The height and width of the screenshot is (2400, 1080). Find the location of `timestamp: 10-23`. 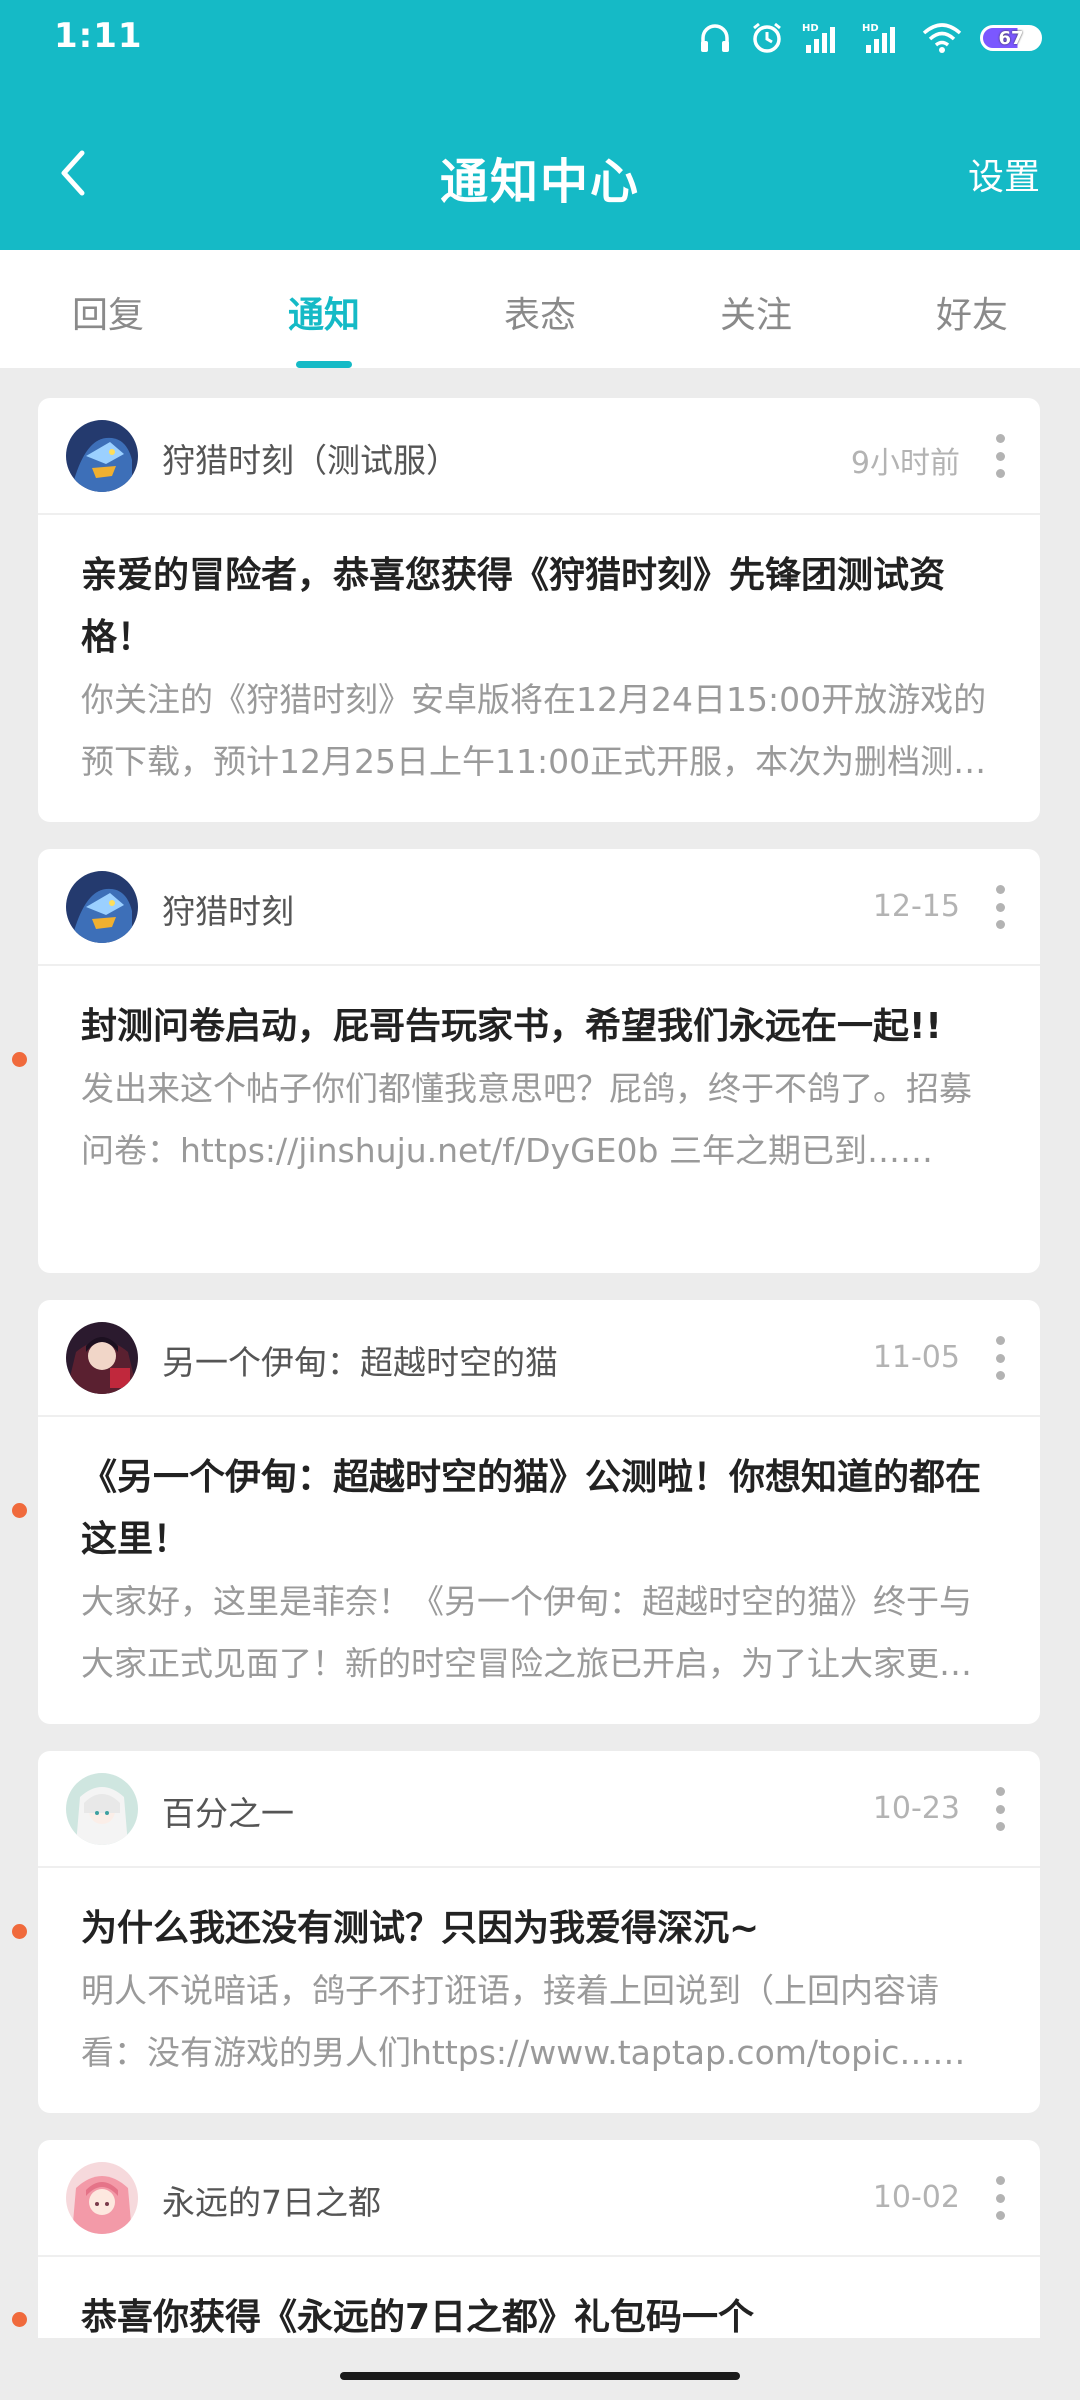

timestamp: 10-23 is located at coordinates (916, 1808).